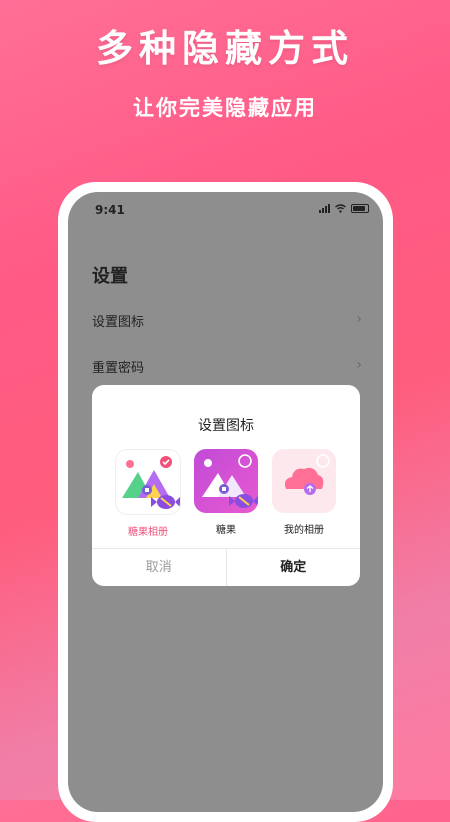  What do you see at coordinates (225, 108) in the screenshot?
I see `promo-subline: 让你完美隐藏应用` at bounding box center [225, 108].